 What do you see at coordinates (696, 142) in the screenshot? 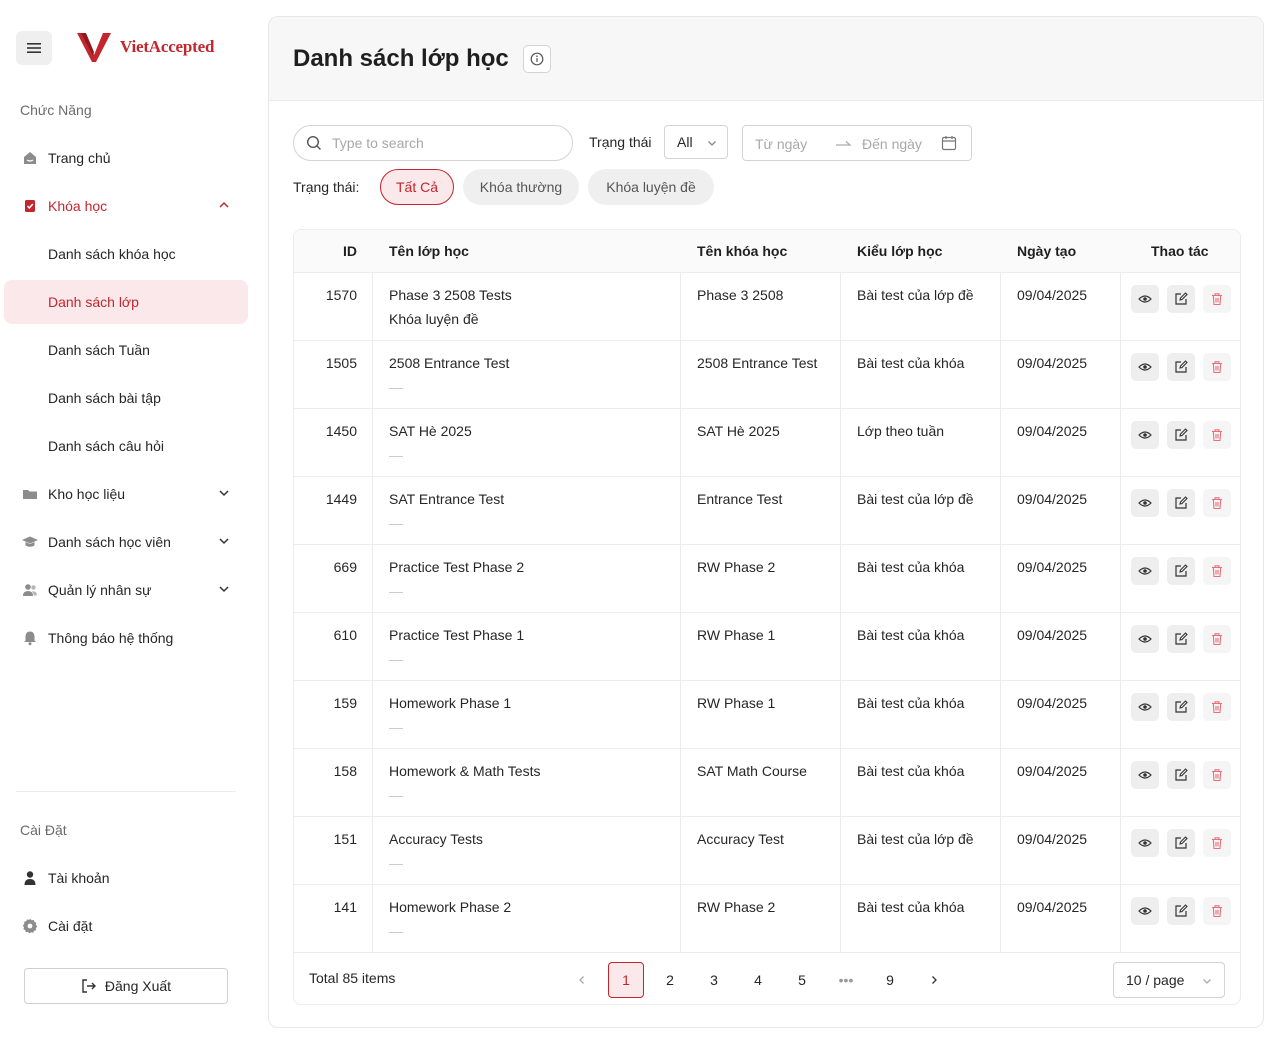
I see `status-select: All` at bounding box center [696, 142].